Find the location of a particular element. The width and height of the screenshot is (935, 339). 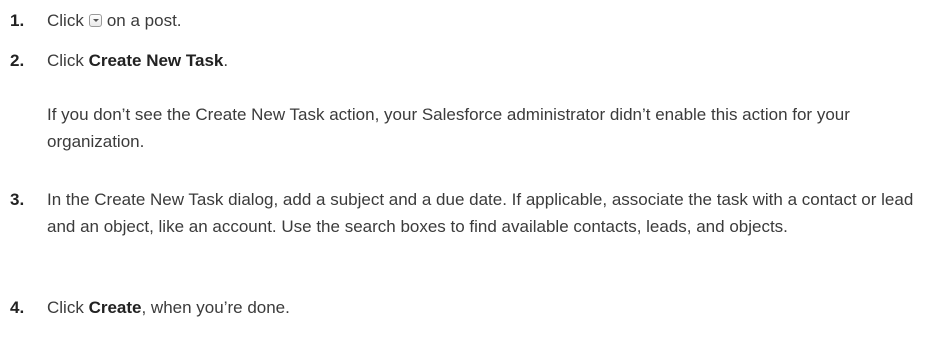

step-number: 2. is located at coordinates (17, 60).